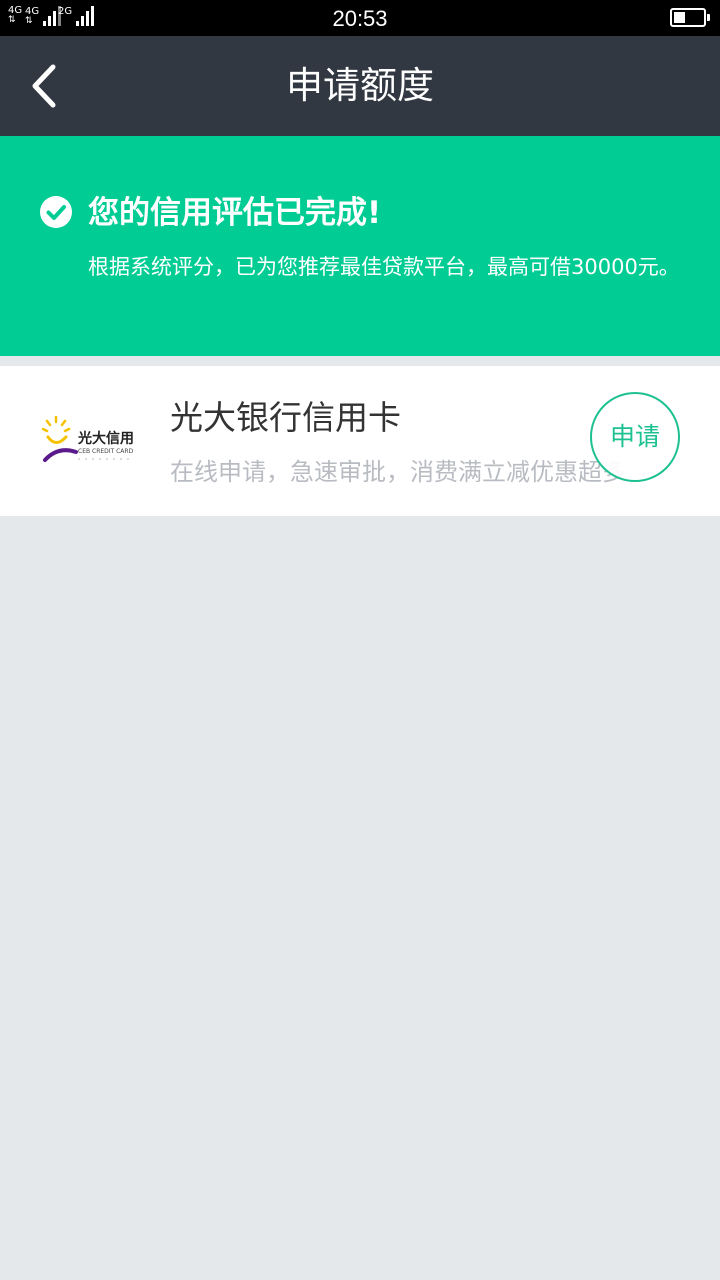  I want to click on nav-bar: 申请额度, so click(360, 86).